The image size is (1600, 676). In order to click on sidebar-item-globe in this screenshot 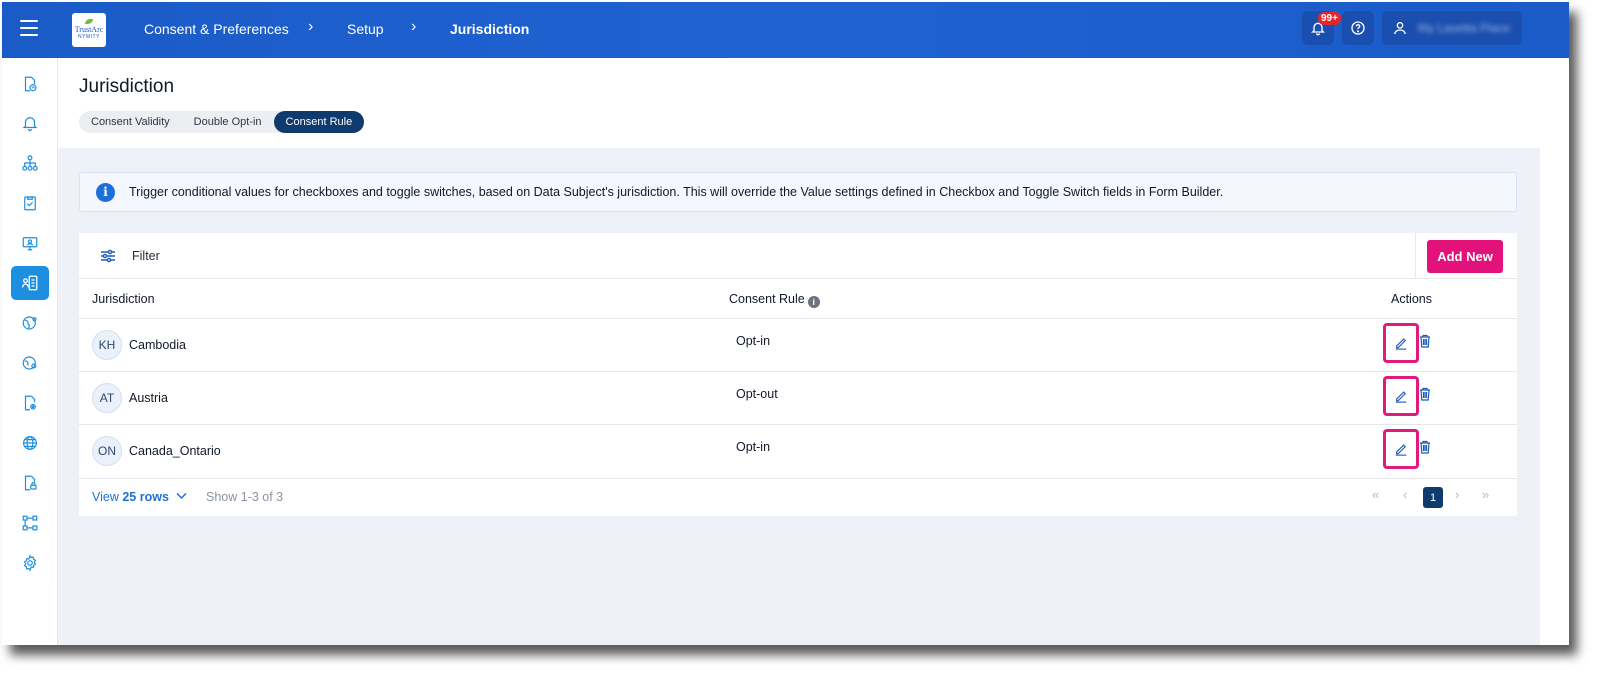, I will do `click(30, 443)`.